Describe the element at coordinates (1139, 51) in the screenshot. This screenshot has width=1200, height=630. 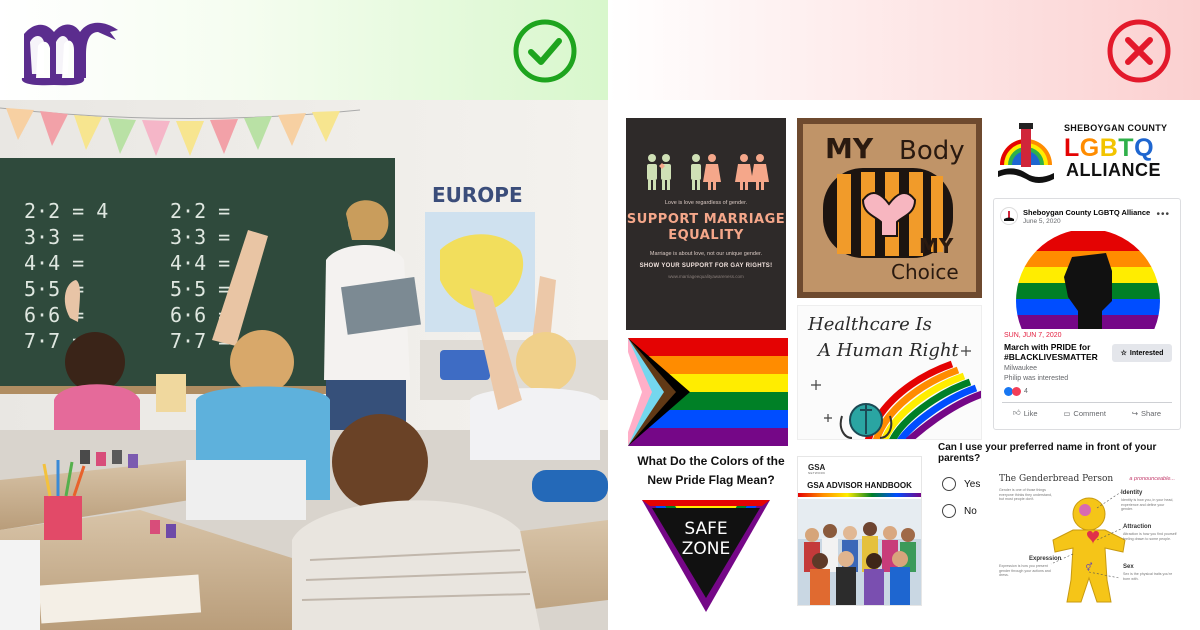
I see `x-icon` at that location.